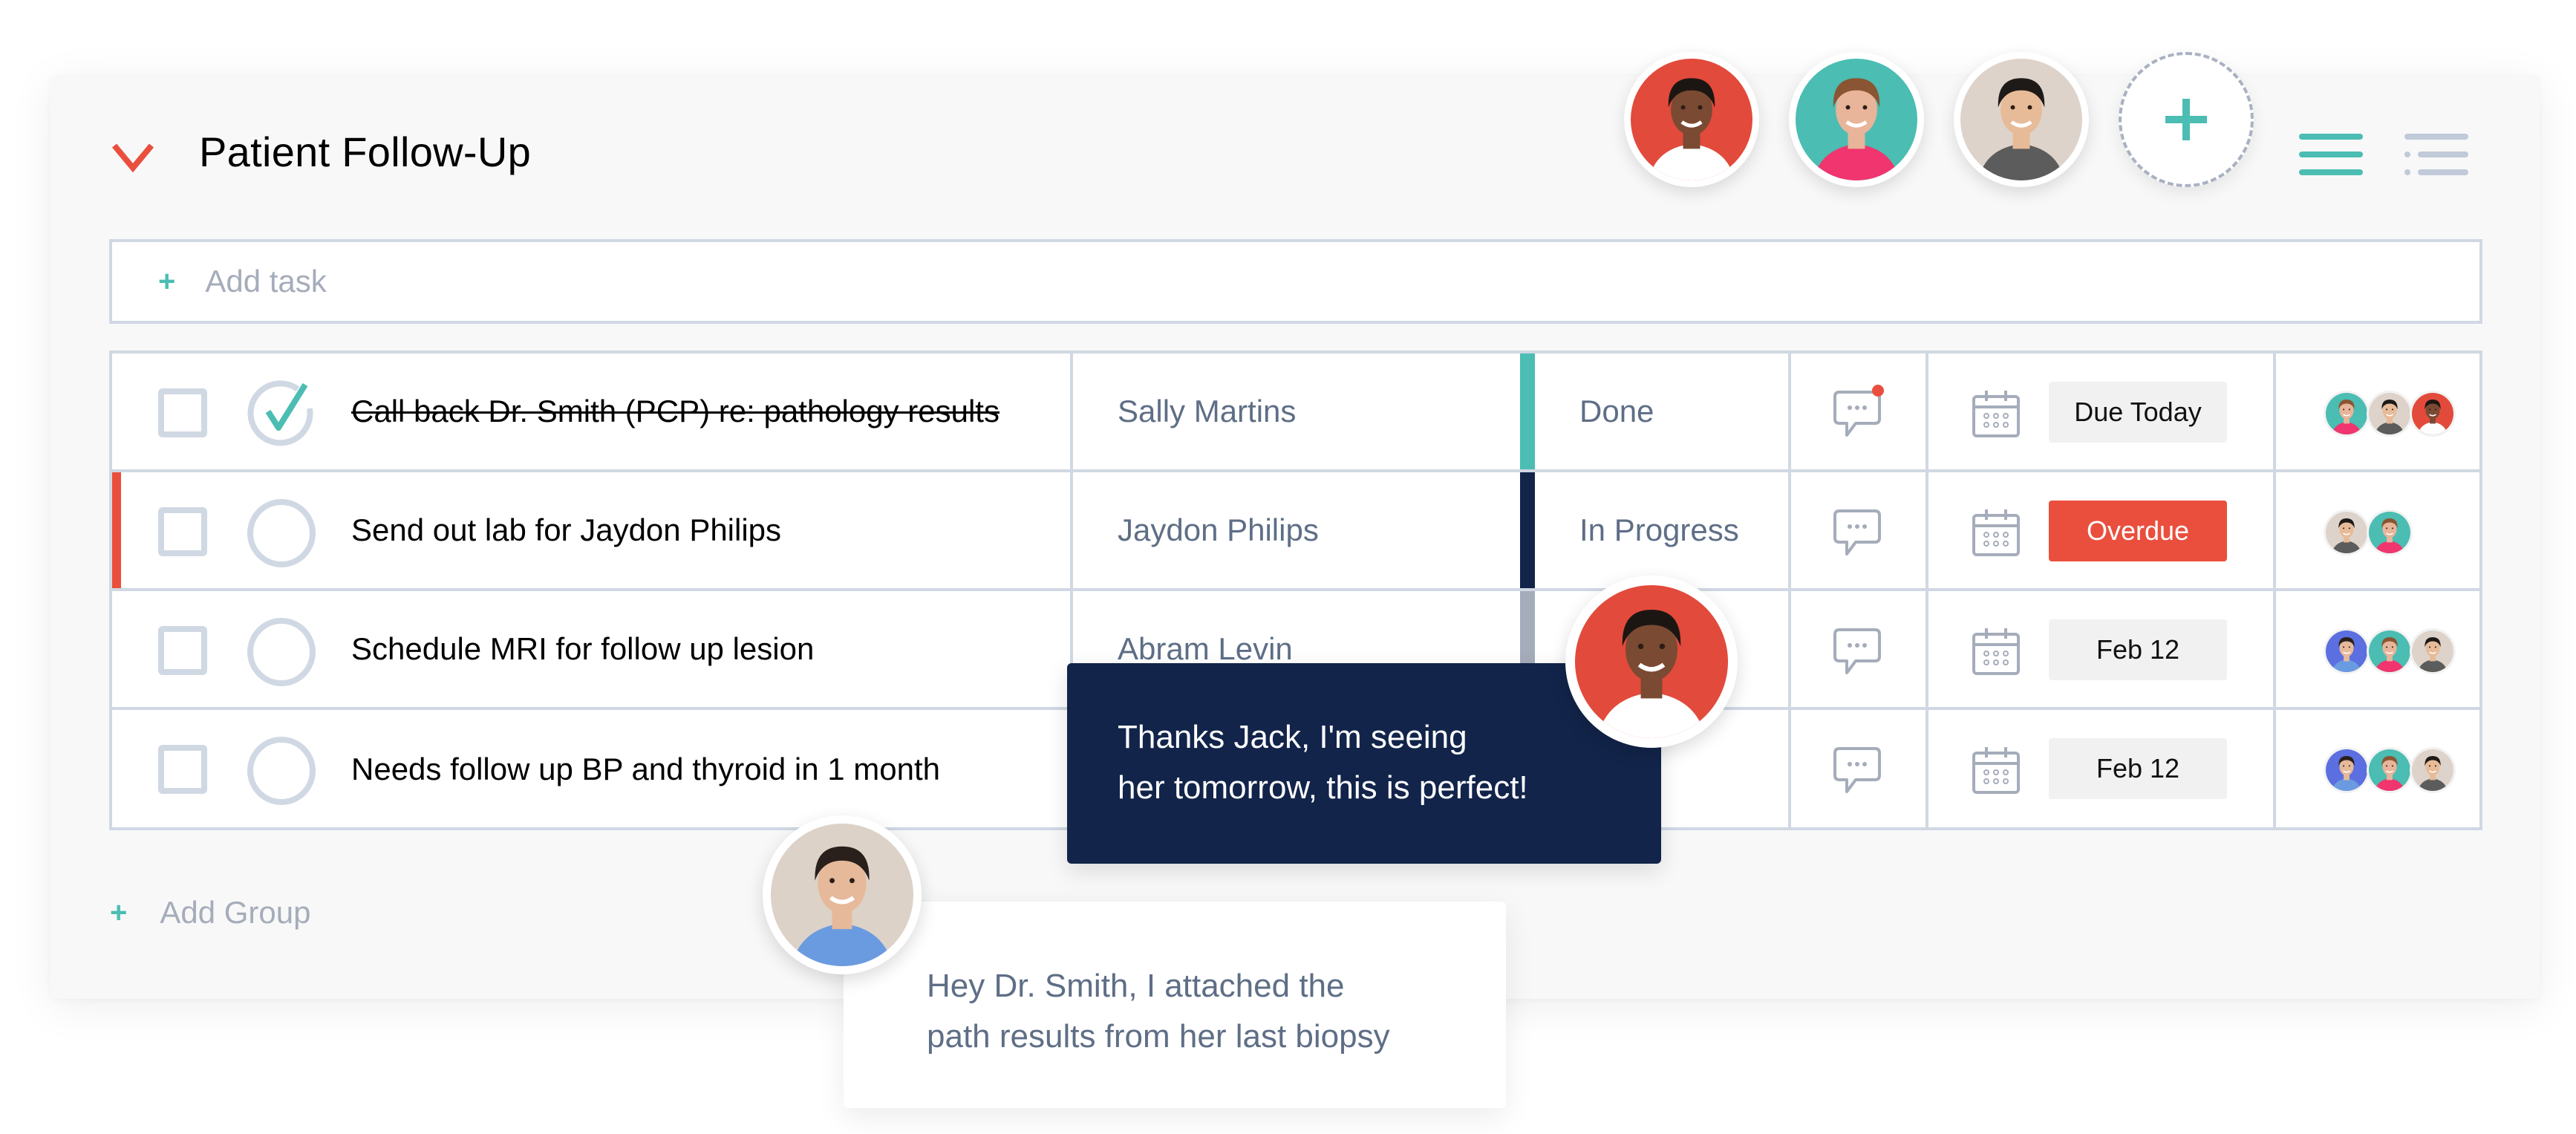 The width and height of the screenshot is (2576, 1134). Describe the element at coordinates (2138, 531) in the screenshot. I see `due-date-badge: Overdue` at that location.